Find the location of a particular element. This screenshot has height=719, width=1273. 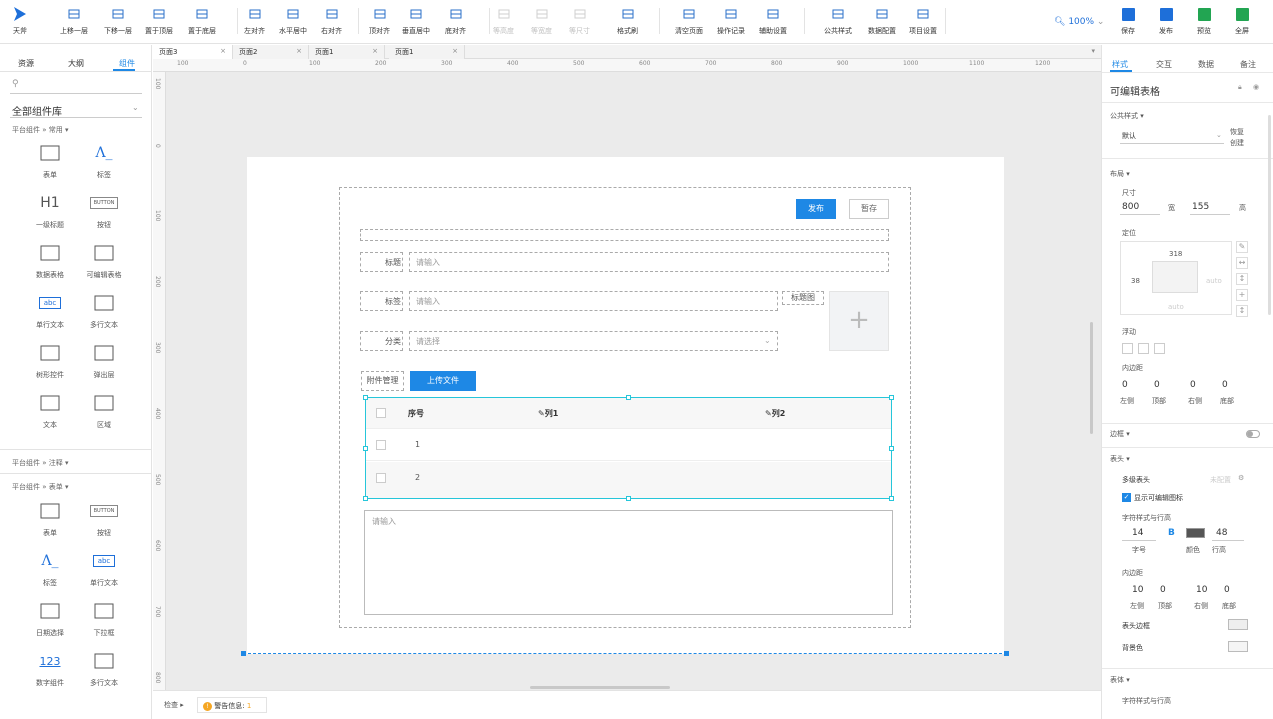

section-common: 平台组件 » 常用 ▾ is located at coordinates (40, 130).